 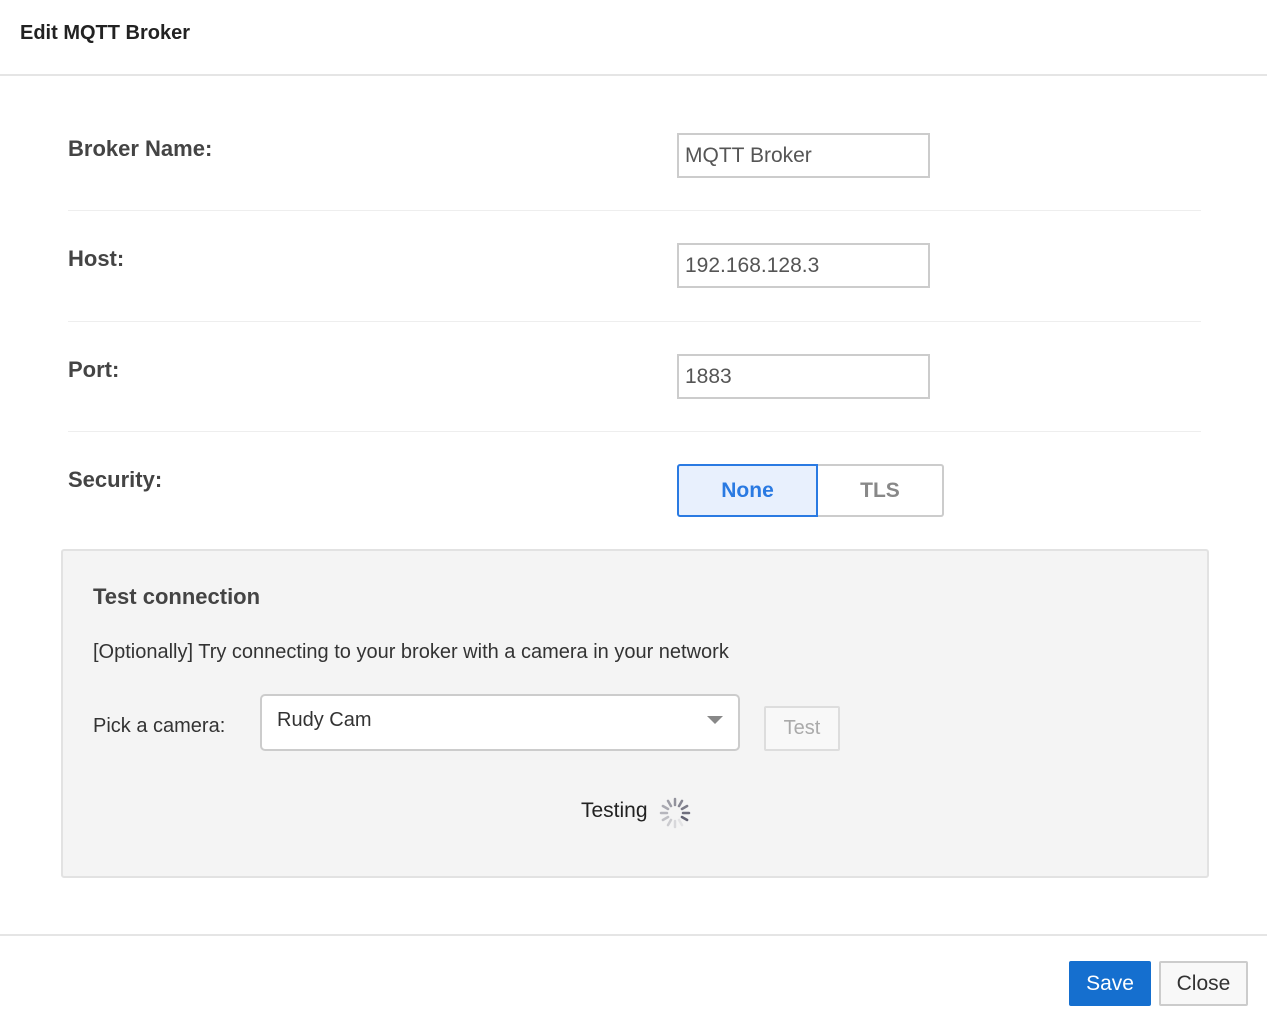 What do you see at coordinates (803, 155) in the screenshot?
I see `broker-name-input` at bounding box center [803, 155].